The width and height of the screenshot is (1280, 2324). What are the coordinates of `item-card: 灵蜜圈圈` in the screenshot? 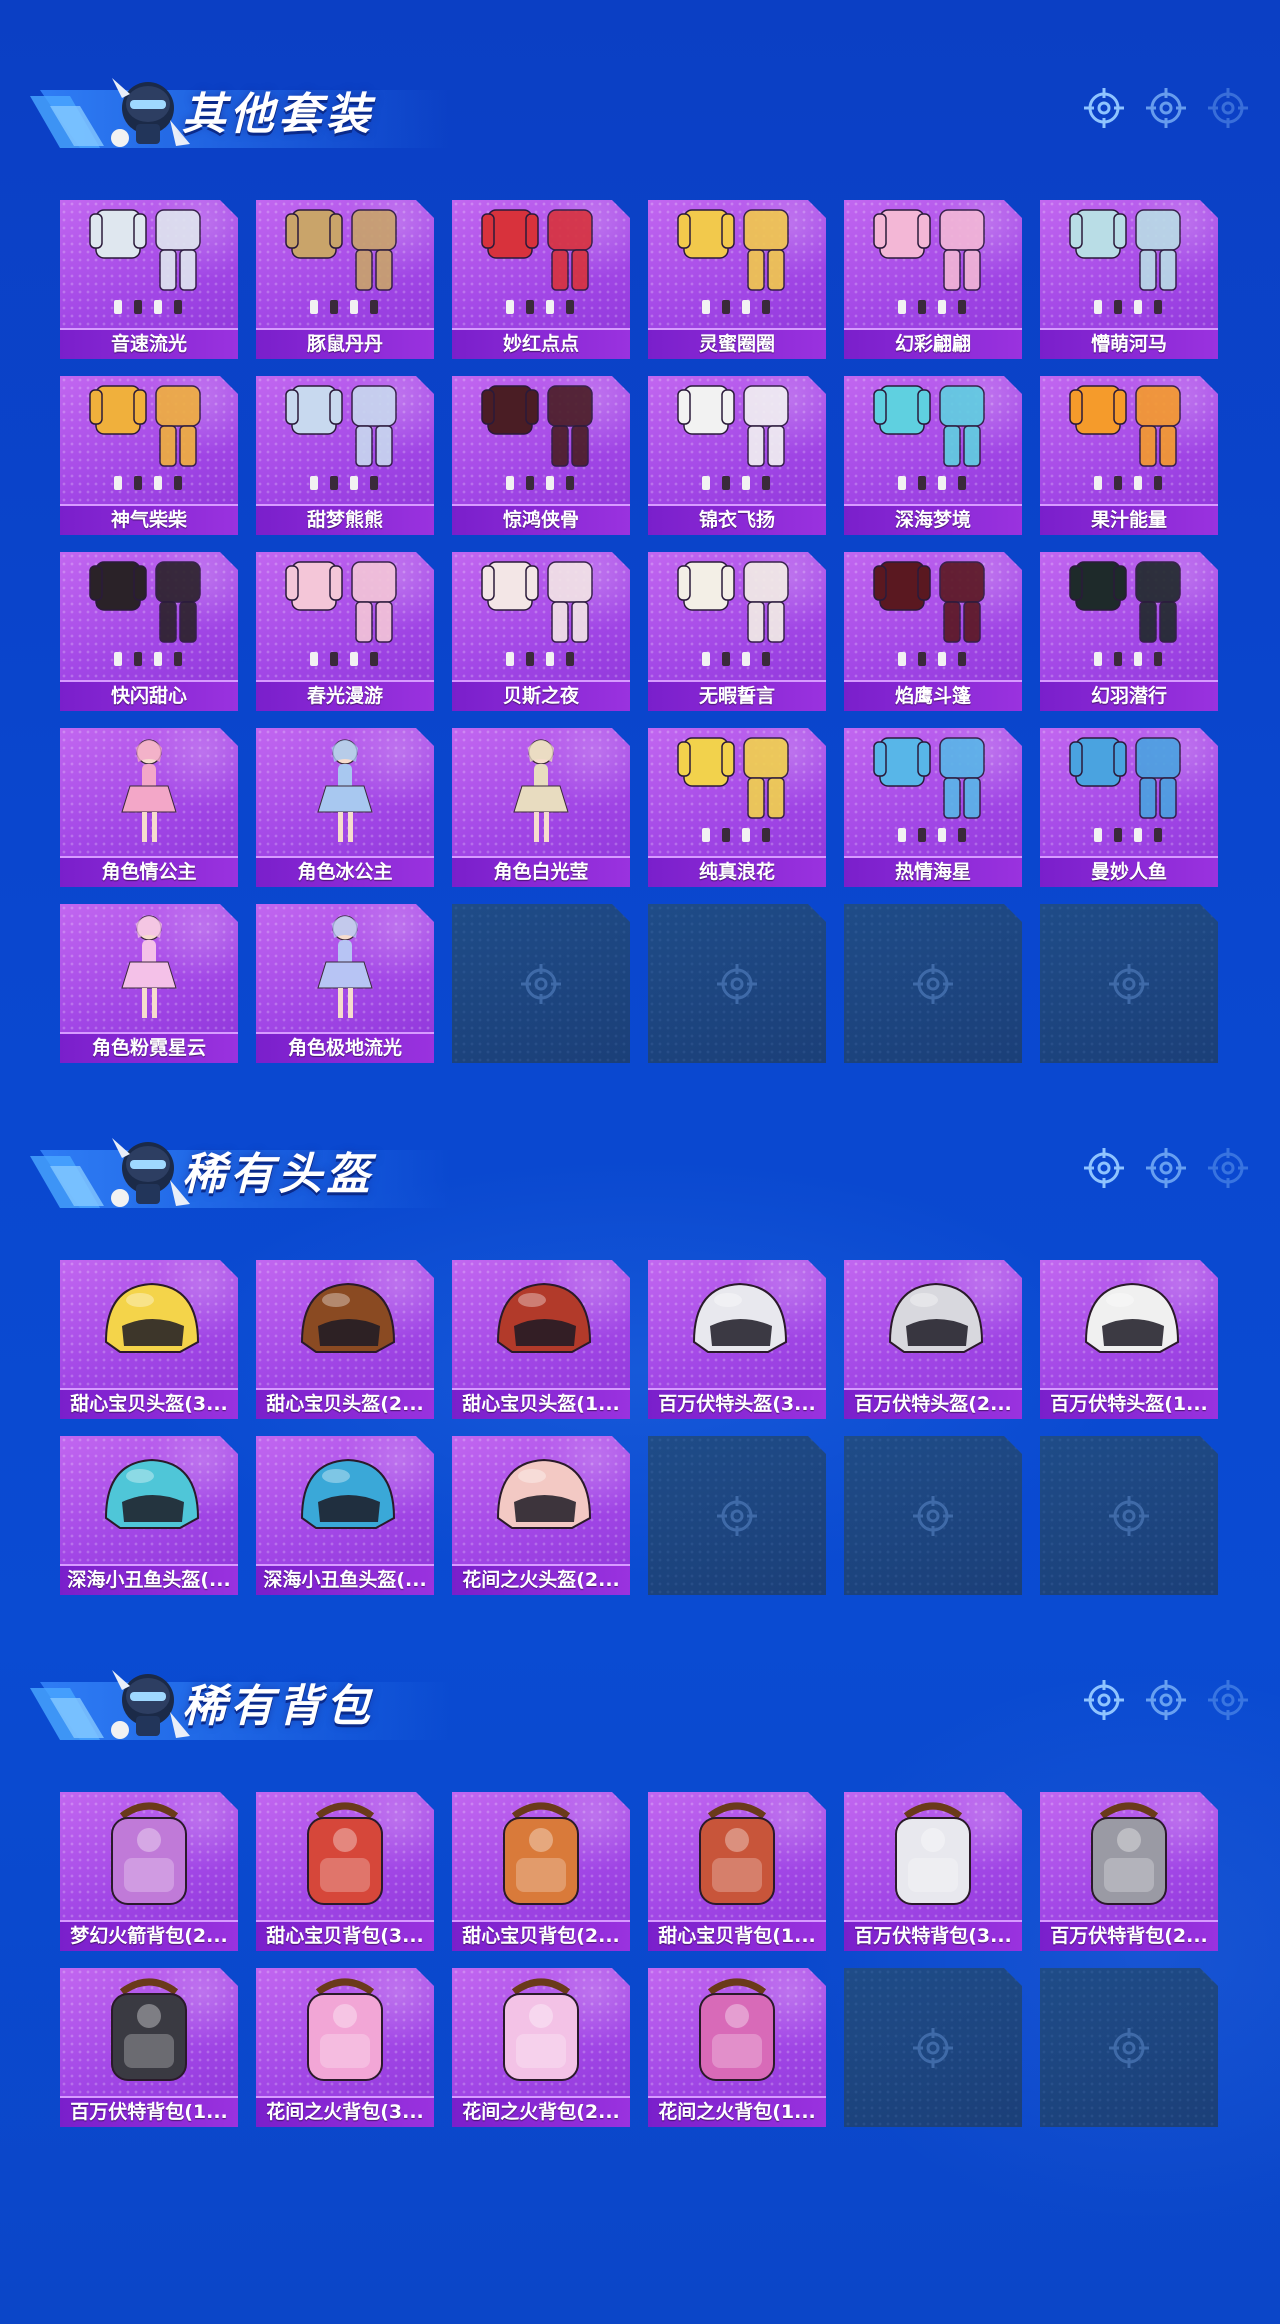 It's located at (737, 279).